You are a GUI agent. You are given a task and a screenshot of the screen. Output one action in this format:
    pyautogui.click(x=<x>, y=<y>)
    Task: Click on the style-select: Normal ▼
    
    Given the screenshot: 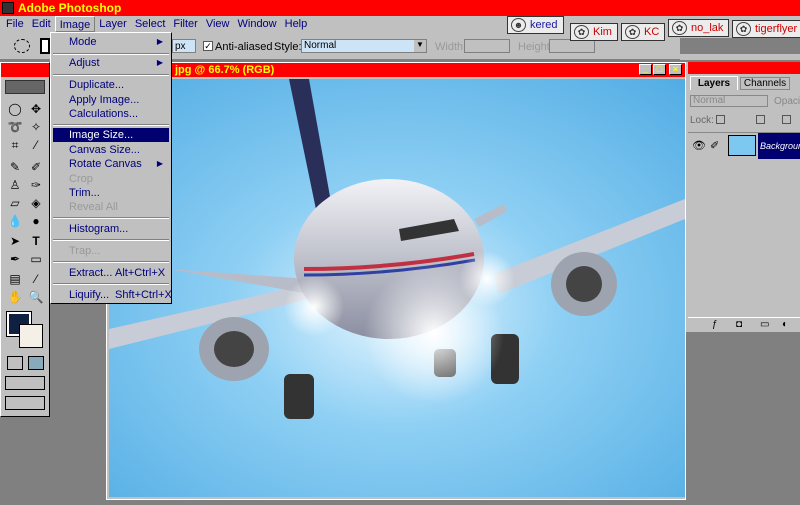 What is the action you would take?
    pyautogui.click(x=364, y=46)
    